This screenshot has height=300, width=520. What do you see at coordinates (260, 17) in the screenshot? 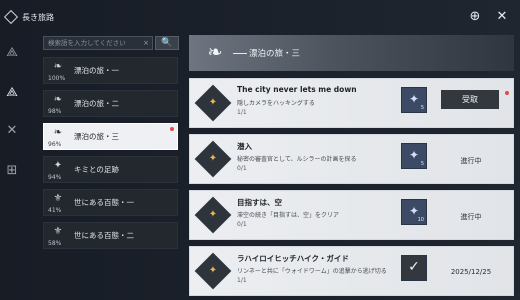
I see `top-bar: 長き旅路 ⊕ ✕` at bounding box center [260, 17].